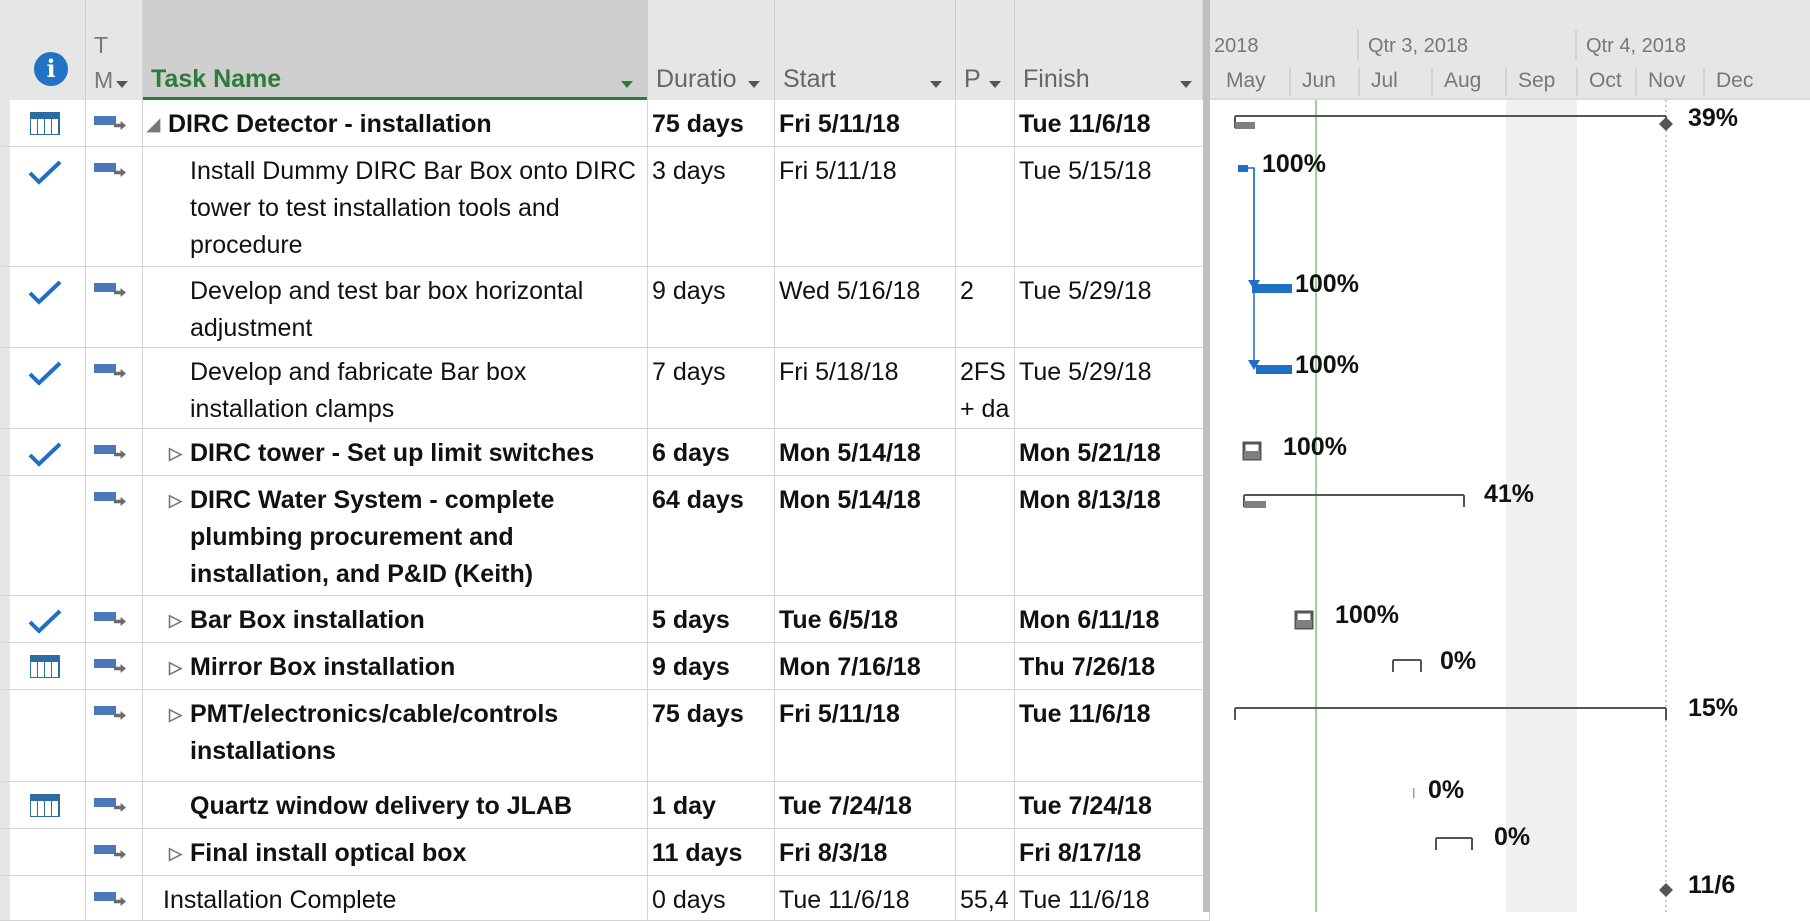 This screenshot has height=921, width=1810. I want to click on split-bar, so click(1206, 456).